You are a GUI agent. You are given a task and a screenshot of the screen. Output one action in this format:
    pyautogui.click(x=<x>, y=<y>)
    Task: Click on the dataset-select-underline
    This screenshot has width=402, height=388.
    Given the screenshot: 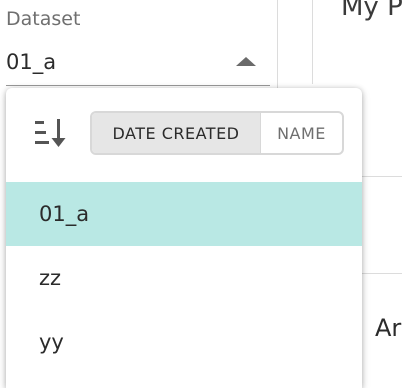 What is the action you would take?
    pyautogui.click(x=138, y=85)
    